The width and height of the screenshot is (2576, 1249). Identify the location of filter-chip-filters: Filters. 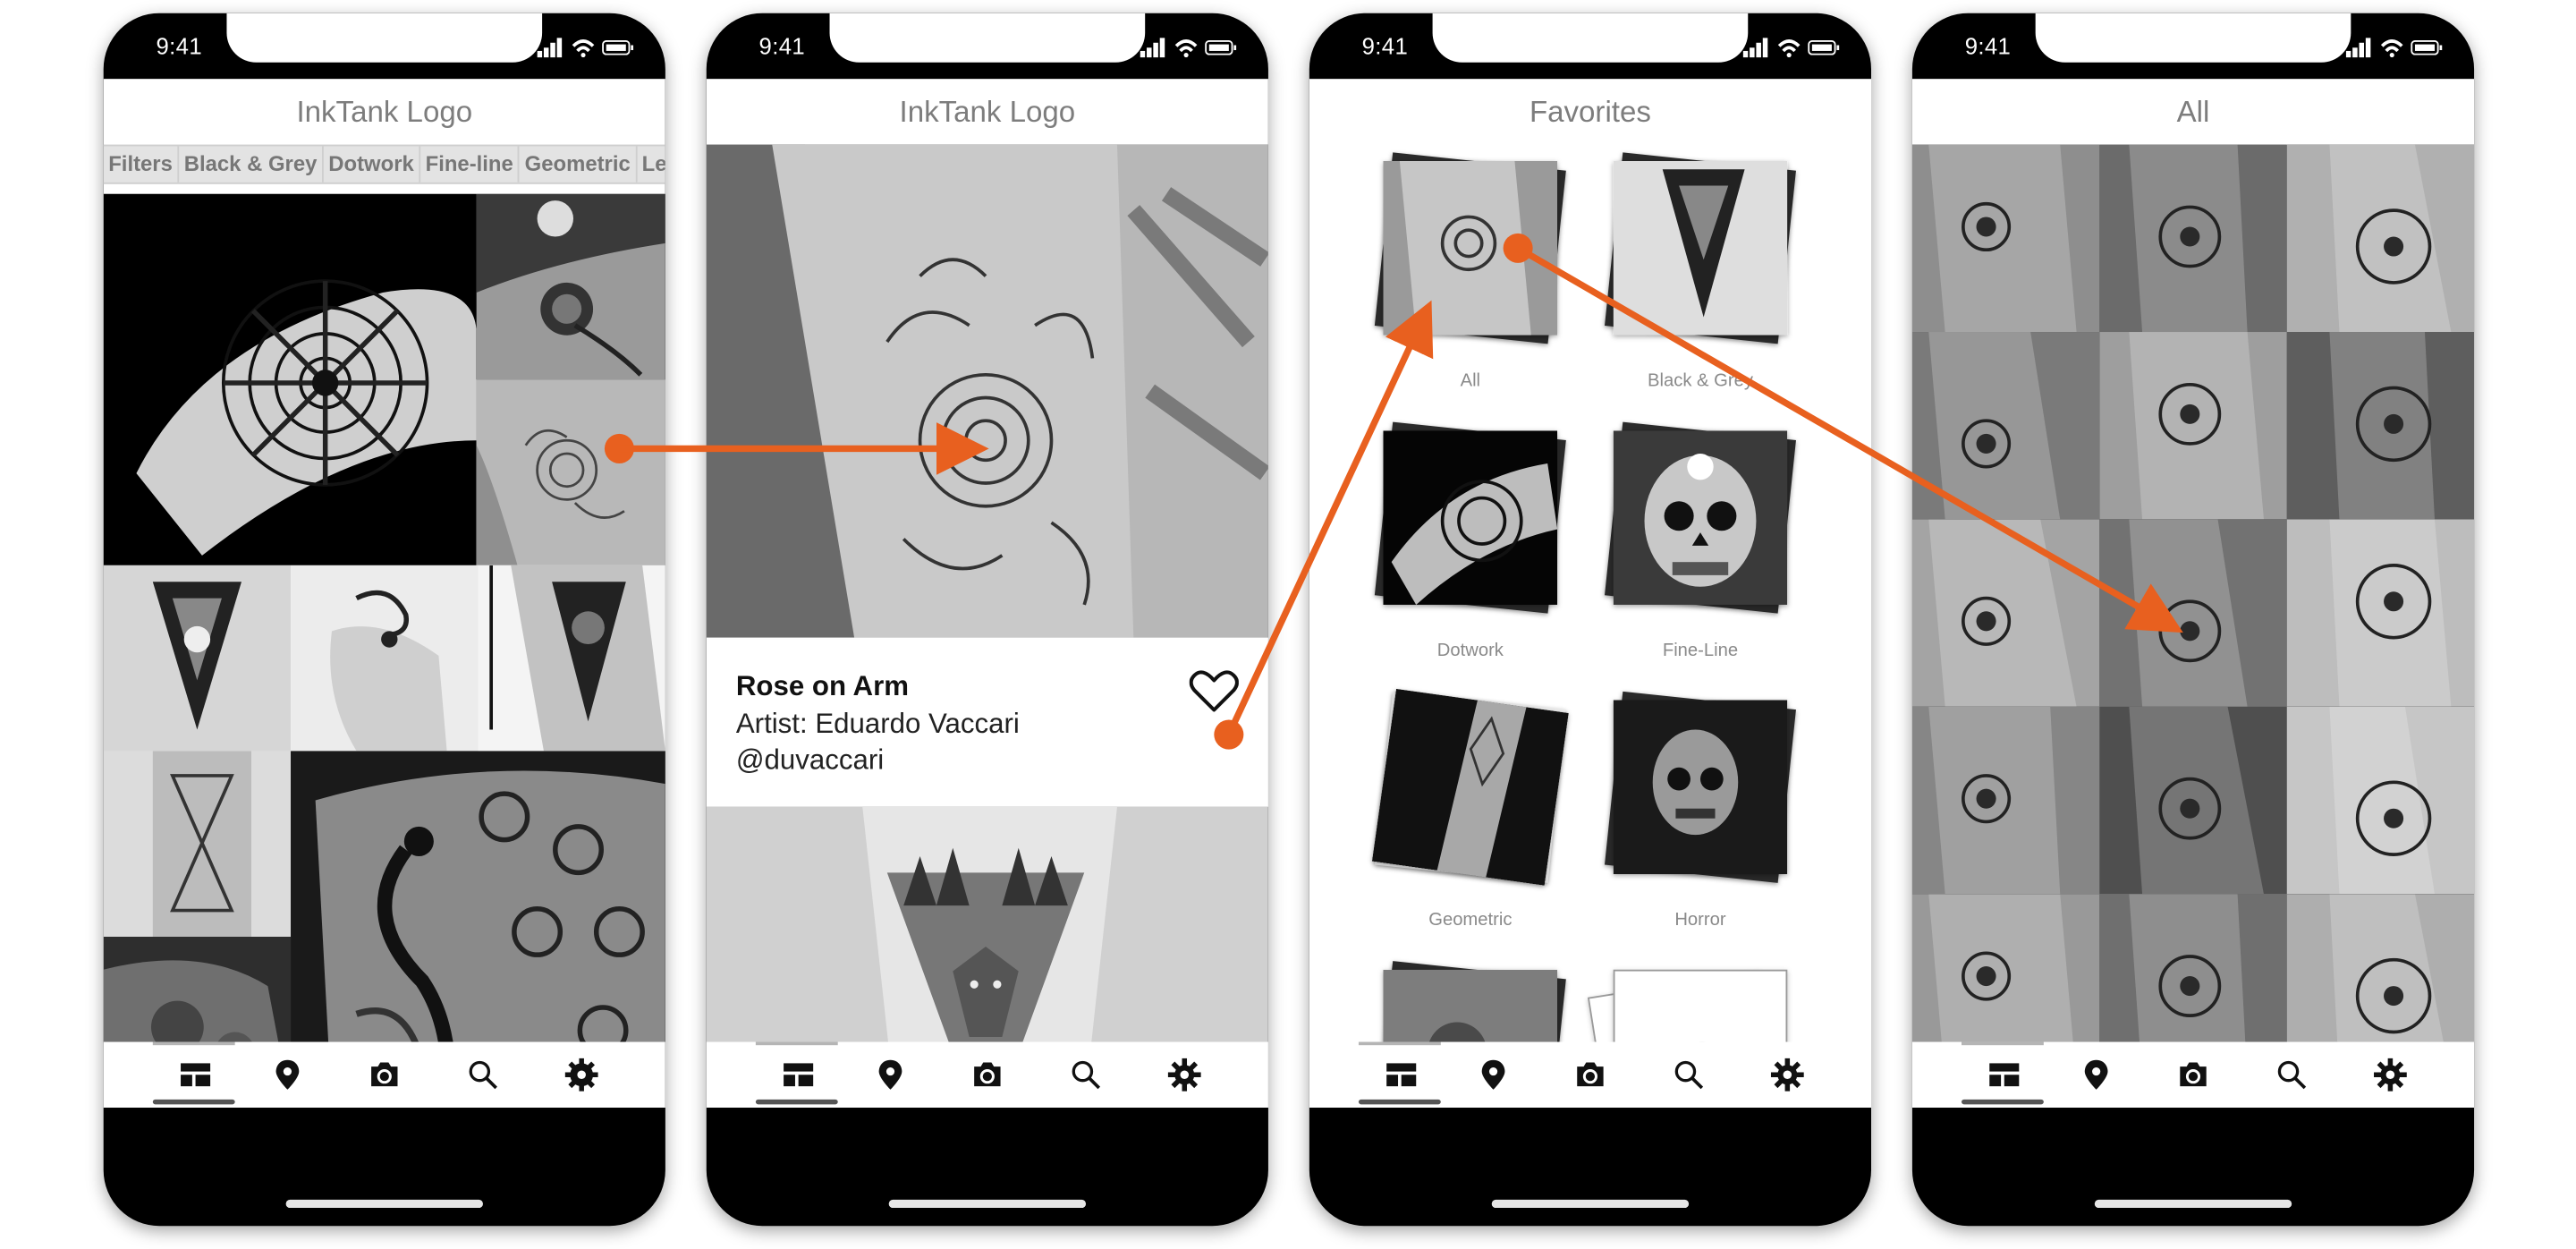
(142, 164).